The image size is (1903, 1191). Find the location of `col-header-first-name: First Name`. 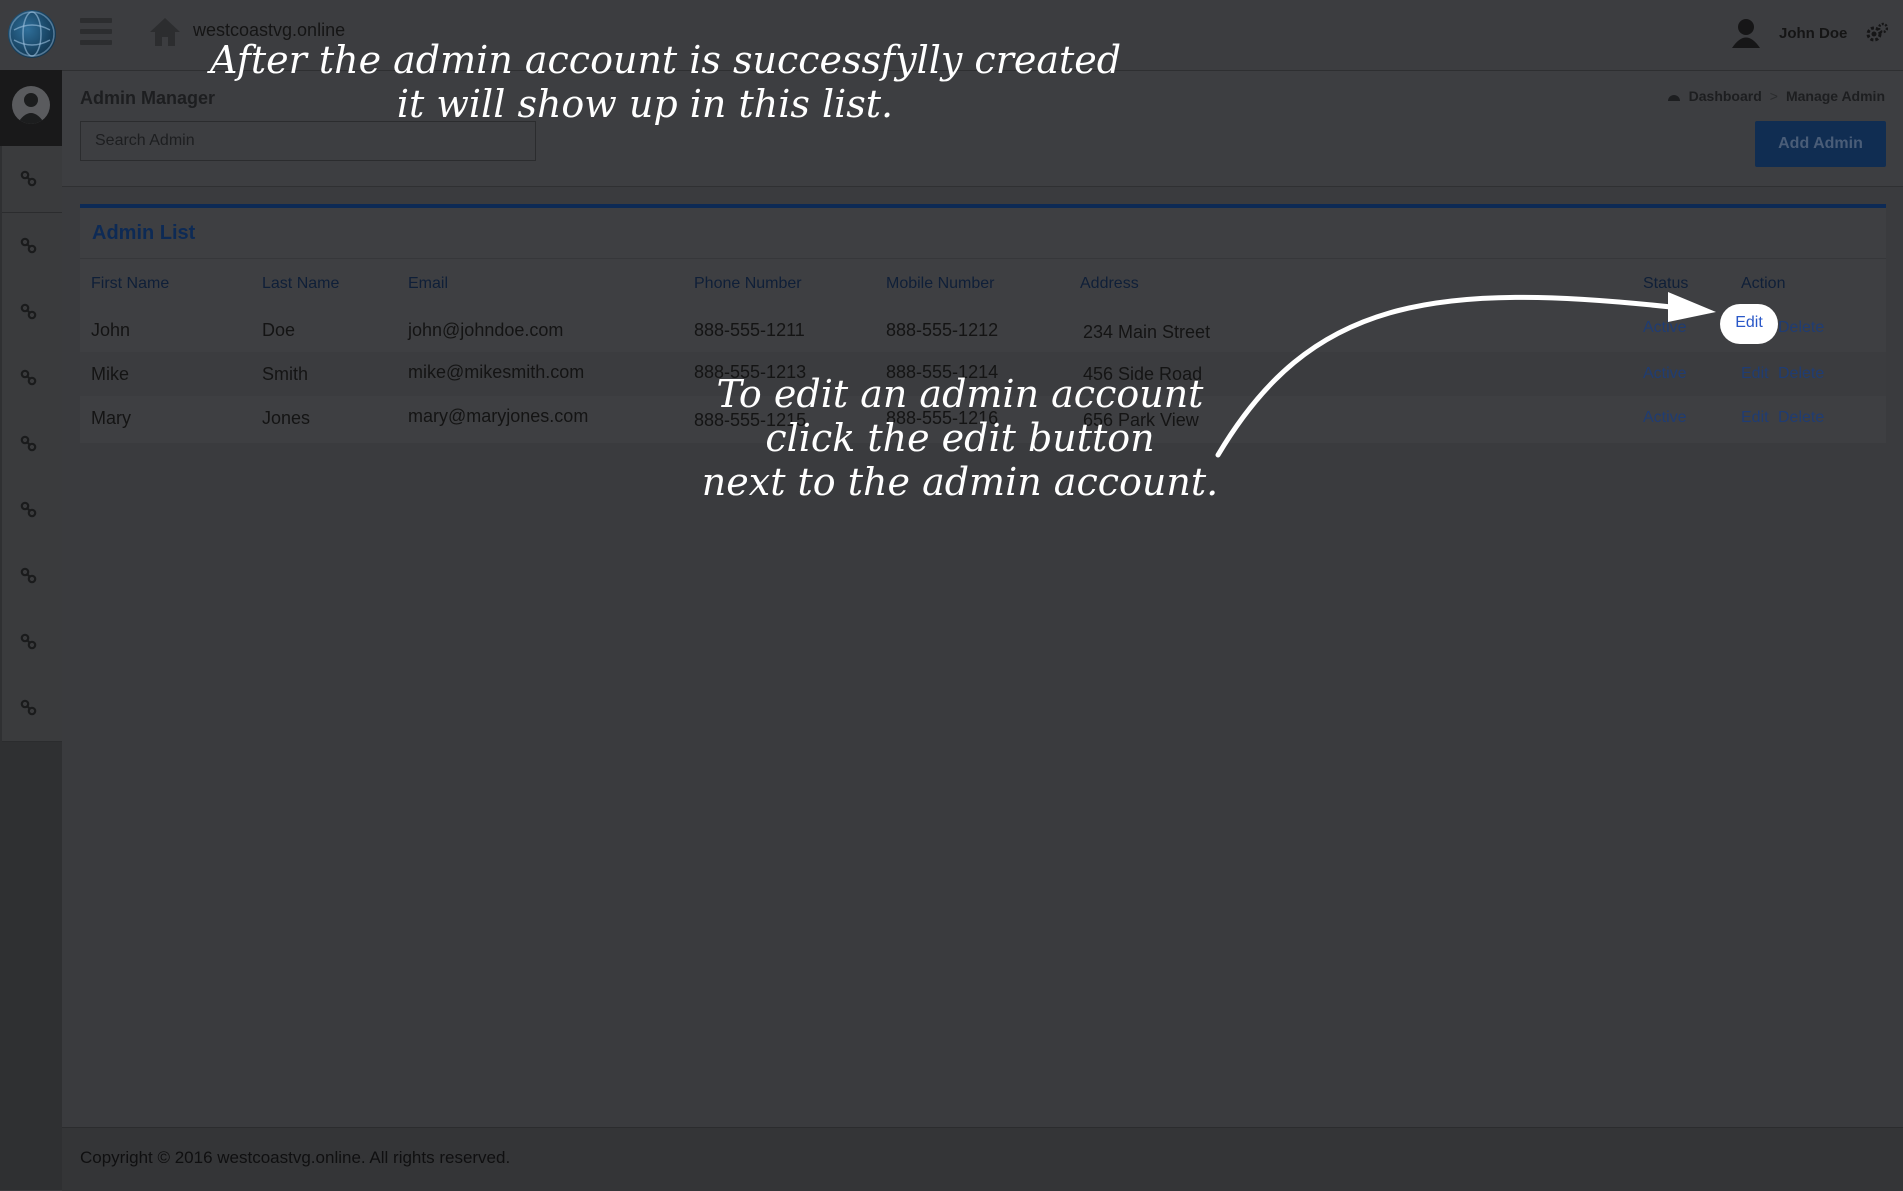

col-header-first-name: First Name is located at coordinates (130, 284).